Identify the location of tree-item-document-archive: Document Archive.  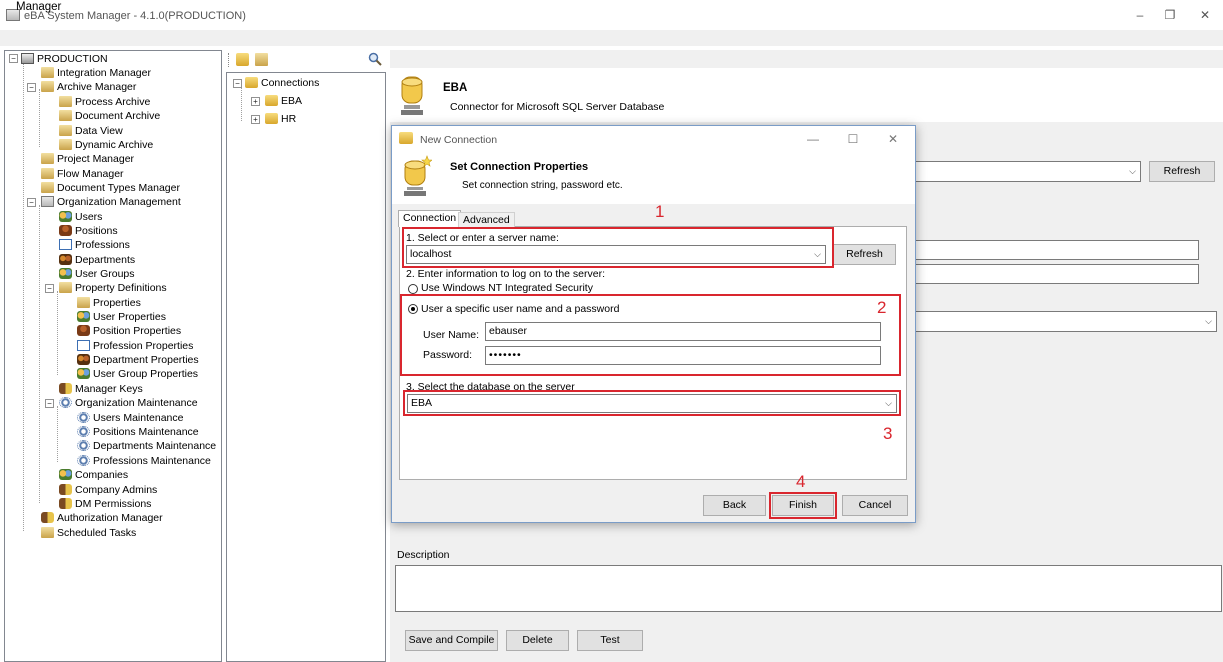
(109, 116).